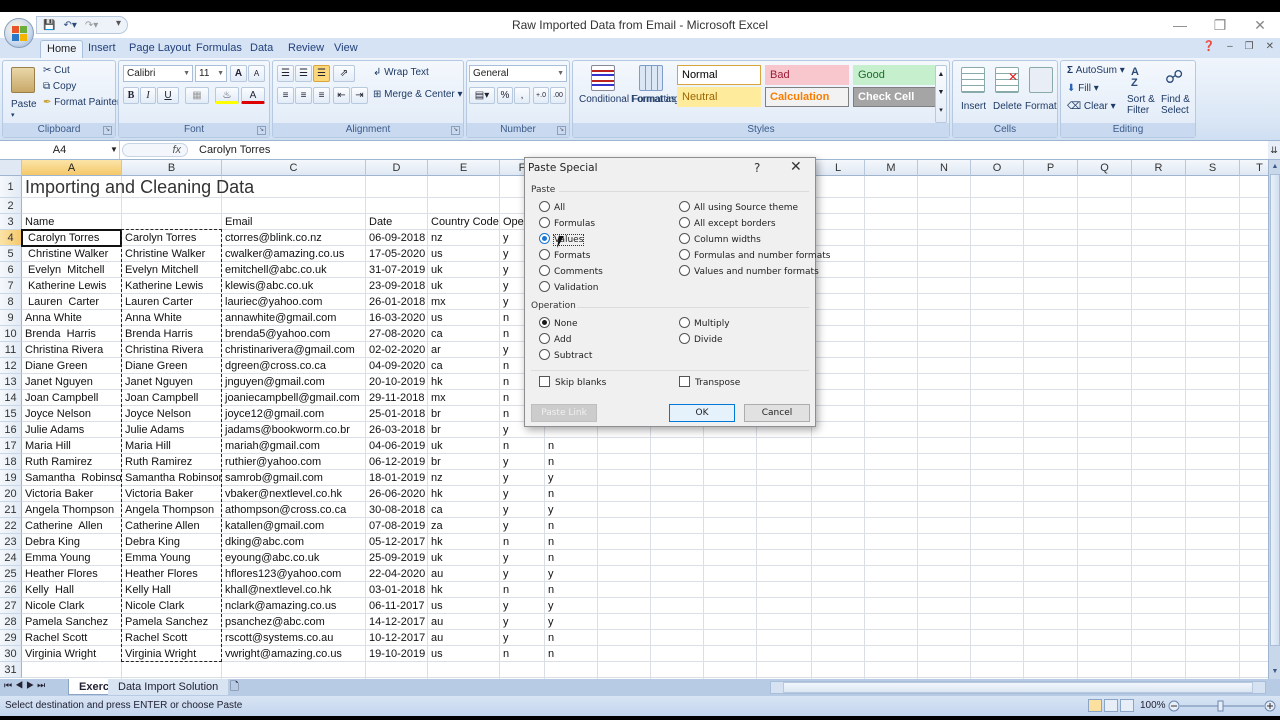 The width and height of the screenshot is (1280, 720). What do you see at coordinates (72, 510) in the screenshot?
I see `cell-a21: Angela Thompson` at bounding box center [72, 510].